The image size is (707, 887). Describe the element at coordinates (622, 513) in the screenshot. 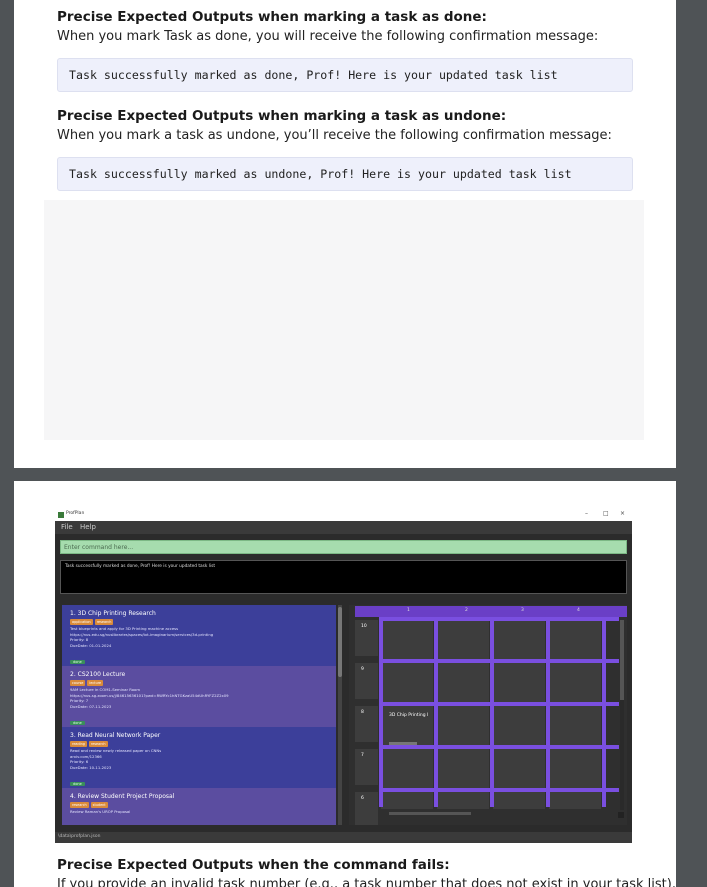

I see `close-icon: ×` at that location.